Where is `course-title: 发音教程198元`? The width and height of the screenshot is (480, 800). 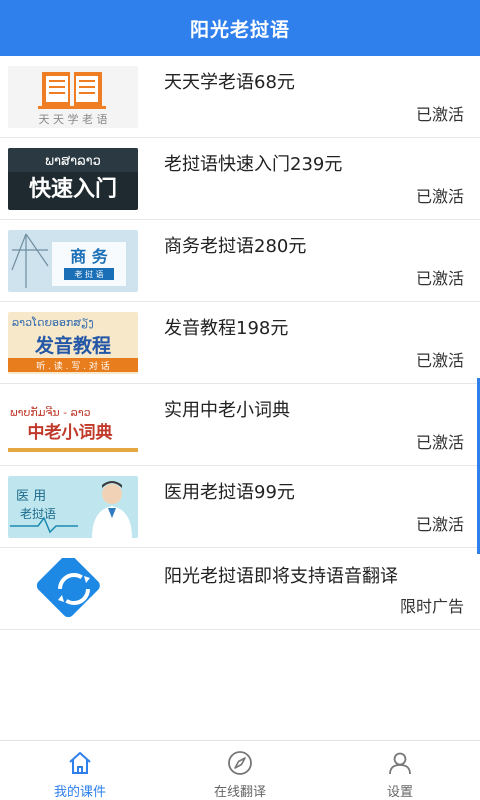
course-title: 发音教程198元 is located at coordinates (226, 328).